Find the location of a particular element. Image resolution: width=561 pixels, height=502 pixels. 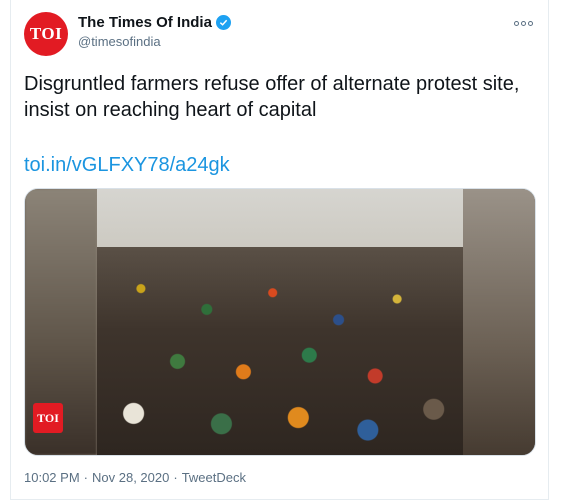

tweet-time: 10:02 PM is located at coordinates (52, 477).